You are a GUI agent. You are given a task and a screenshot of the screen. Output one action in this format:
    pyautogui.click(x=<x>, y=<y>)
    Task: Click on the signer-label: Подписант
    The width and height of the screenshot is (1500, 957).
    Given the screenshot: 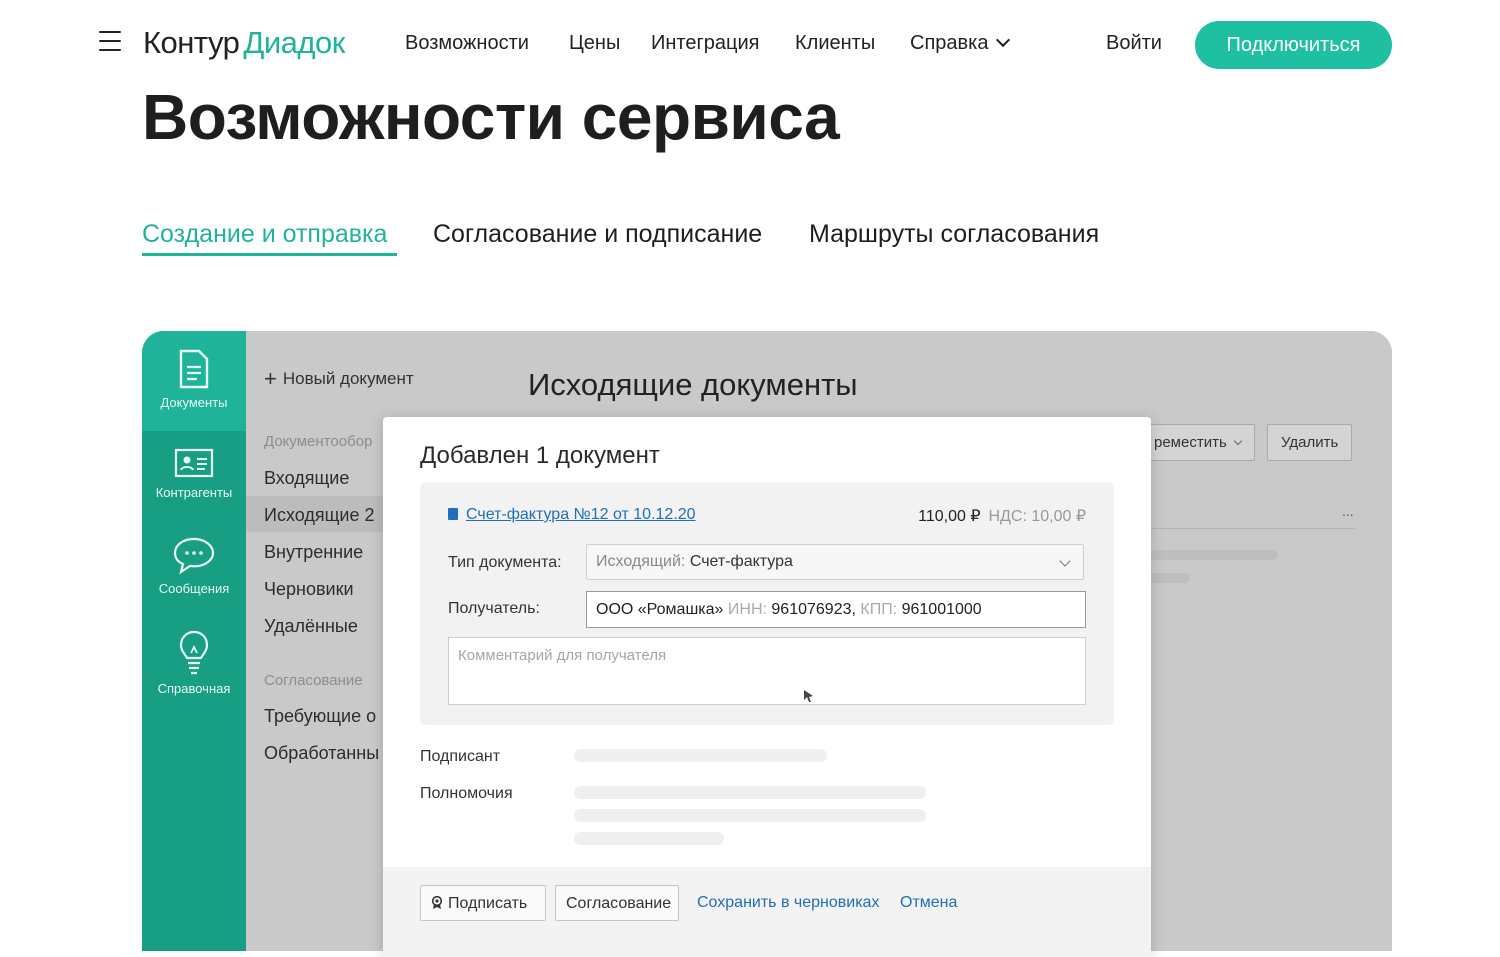 What is the action you would take?
    pyautogui.click(x=460, y=756)
    